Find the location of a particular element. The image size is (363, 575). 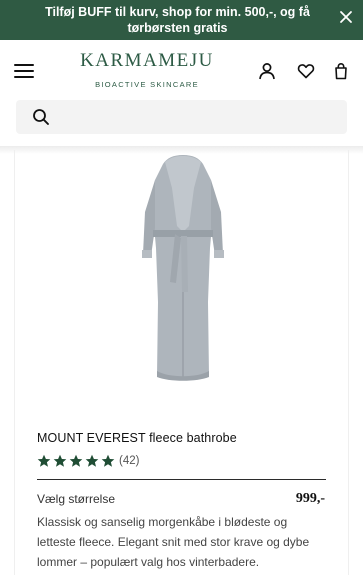

divider is located at coordinates (181, 479).